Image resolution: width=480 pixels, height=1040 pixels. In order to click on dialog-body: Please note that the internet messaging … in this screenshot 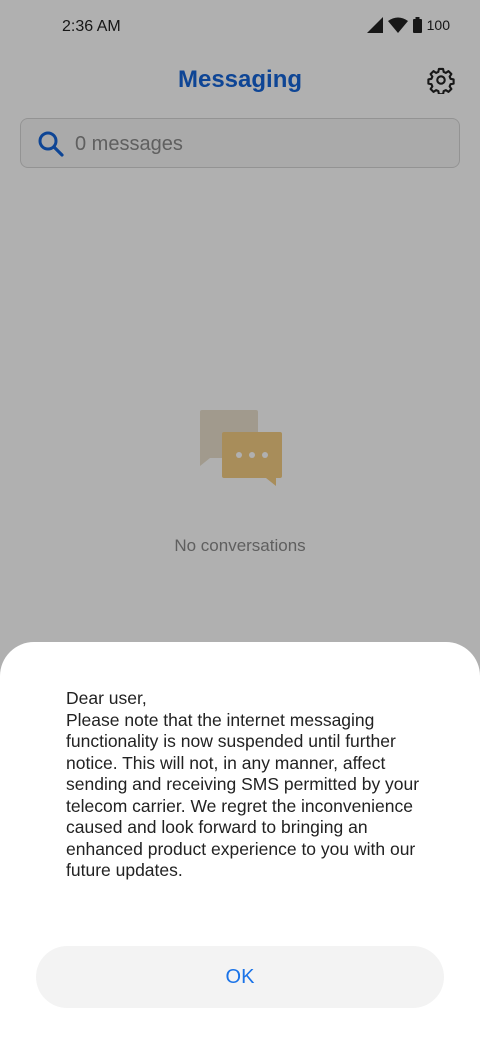, I will do `click(243, 795)`.